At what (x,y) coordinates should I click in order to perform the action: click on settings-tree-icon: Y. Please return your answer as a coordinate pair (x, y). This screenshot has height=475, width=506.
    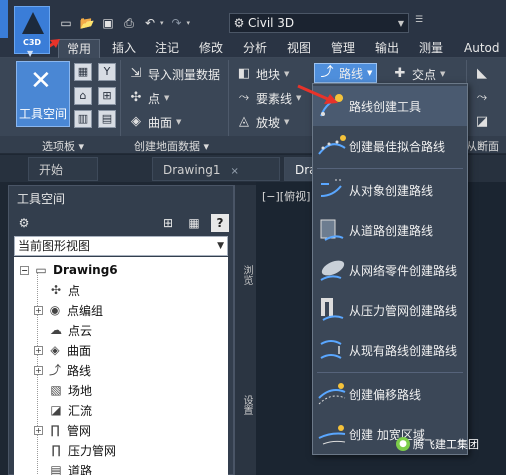
    Looking at the image, I should click on (107, 72).